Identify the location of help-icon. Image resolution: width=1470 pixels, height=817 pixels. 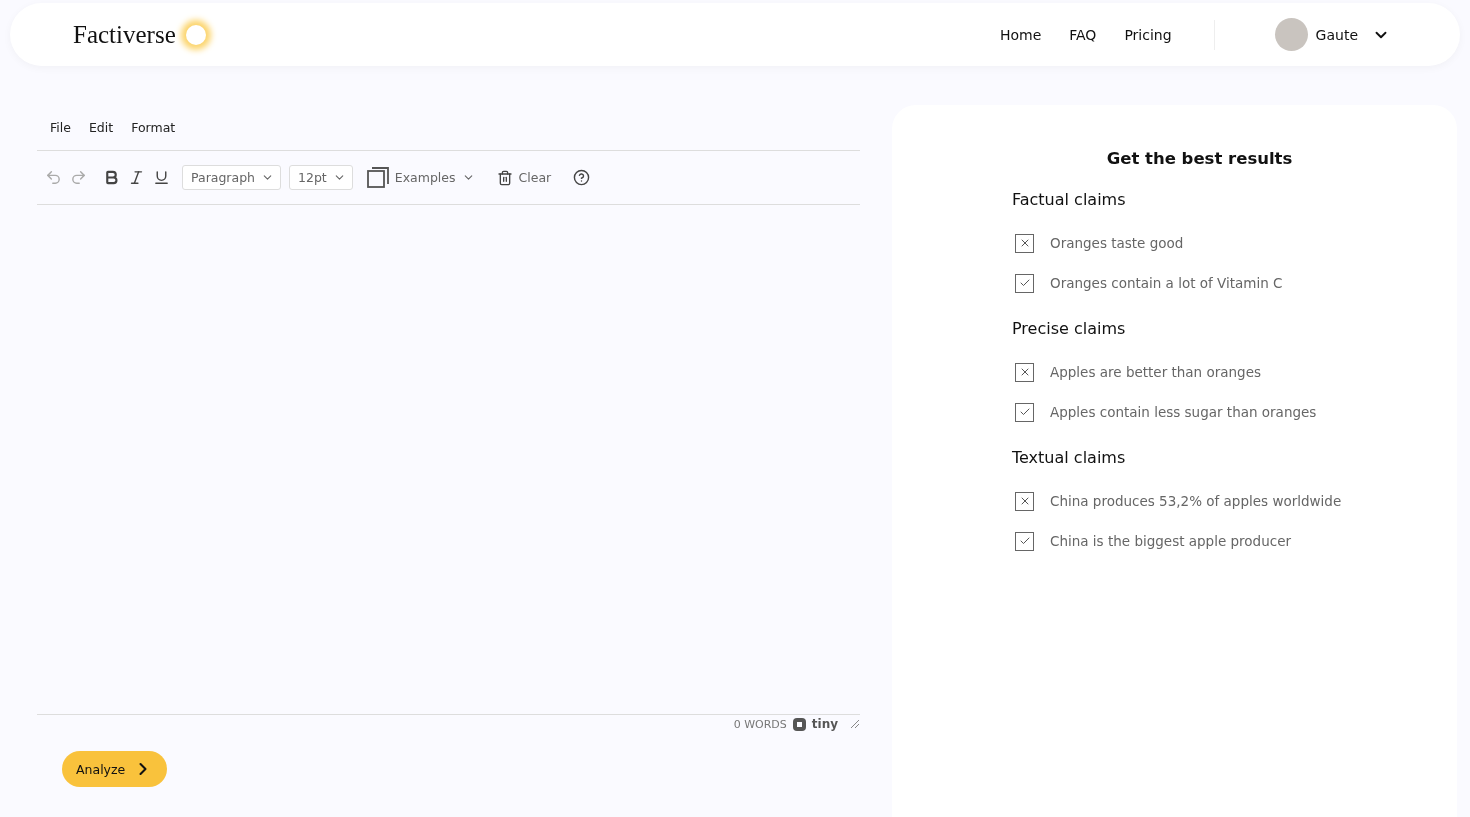
(582, 177).